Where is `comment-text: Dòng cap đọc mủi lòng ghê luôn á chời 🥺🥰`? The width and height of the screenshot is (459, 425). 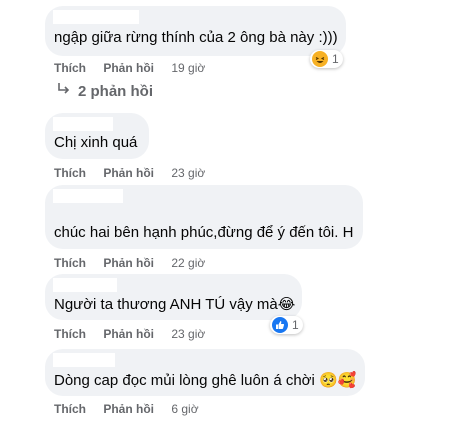 comment-text: Dòng cap đọc mủi lòng ghê luôn á chời 🥺🥰 is located at coordinates (205, 380).